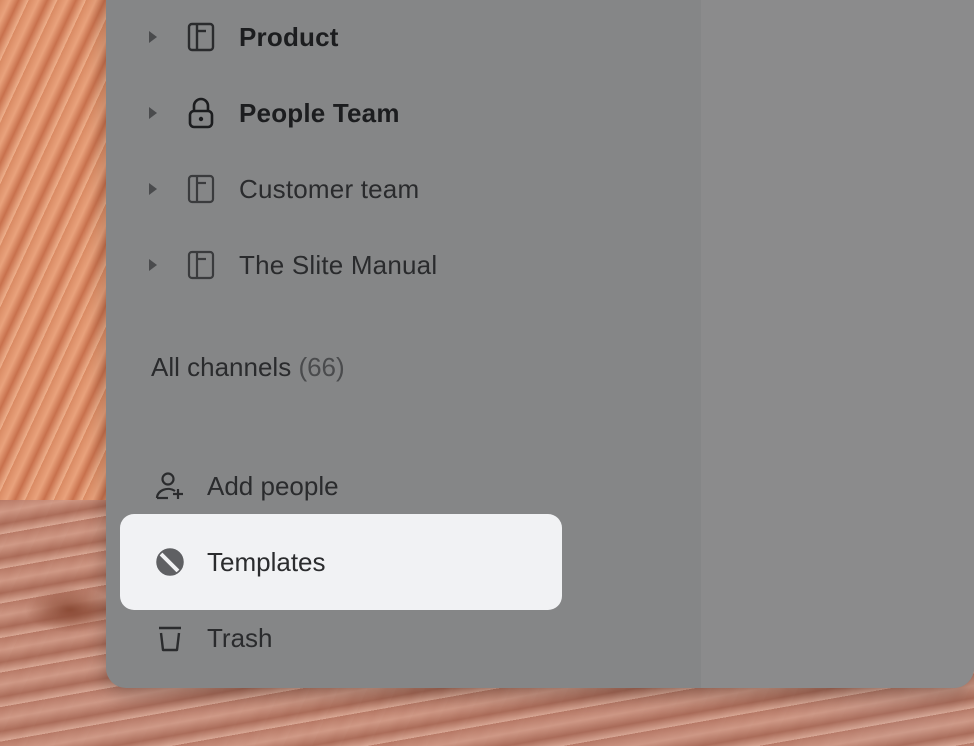 This screenshot has width=974, height=746. Describe the element at coordinates (170, 562) in the screenshot. I see `templates-icon` at that location.